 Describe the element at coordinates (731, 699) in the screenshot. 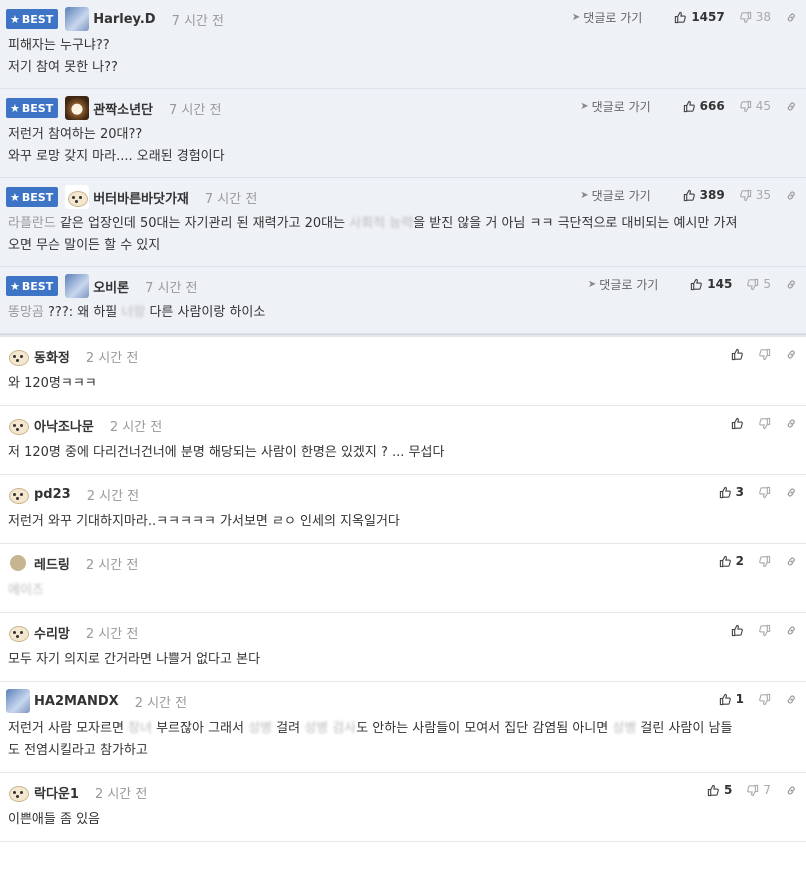

I see `upvote-button: 1` at that location.